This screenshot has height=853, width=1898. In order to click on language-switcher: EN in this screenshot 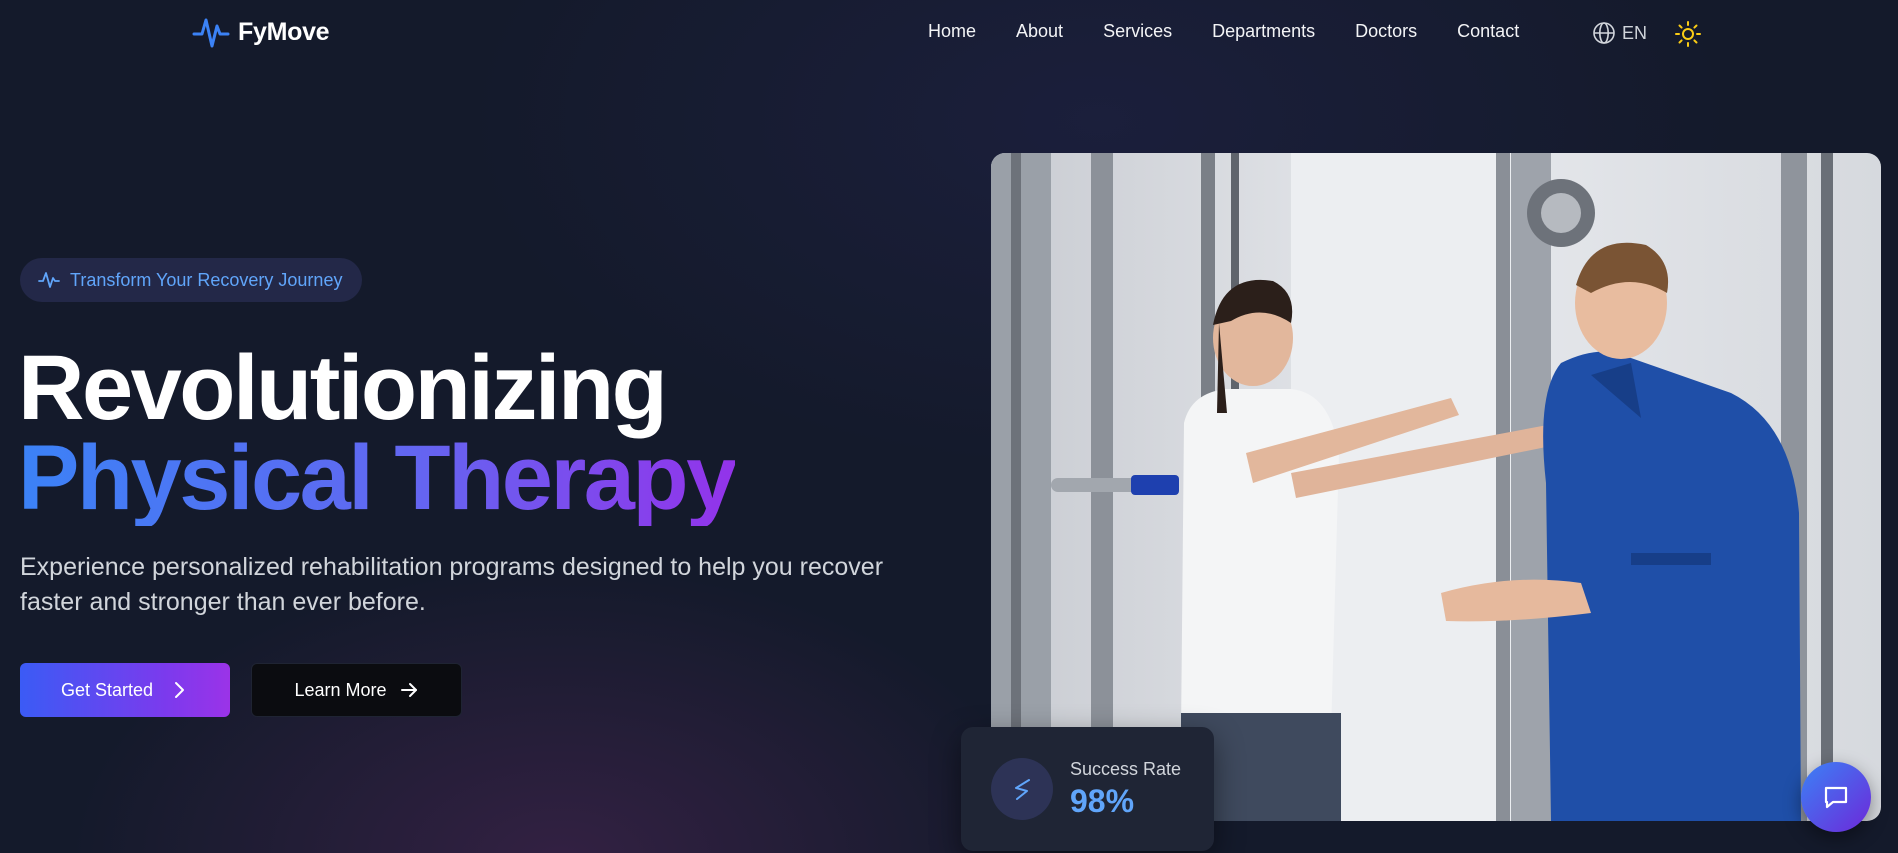, I will do `click(1619, 33)`.